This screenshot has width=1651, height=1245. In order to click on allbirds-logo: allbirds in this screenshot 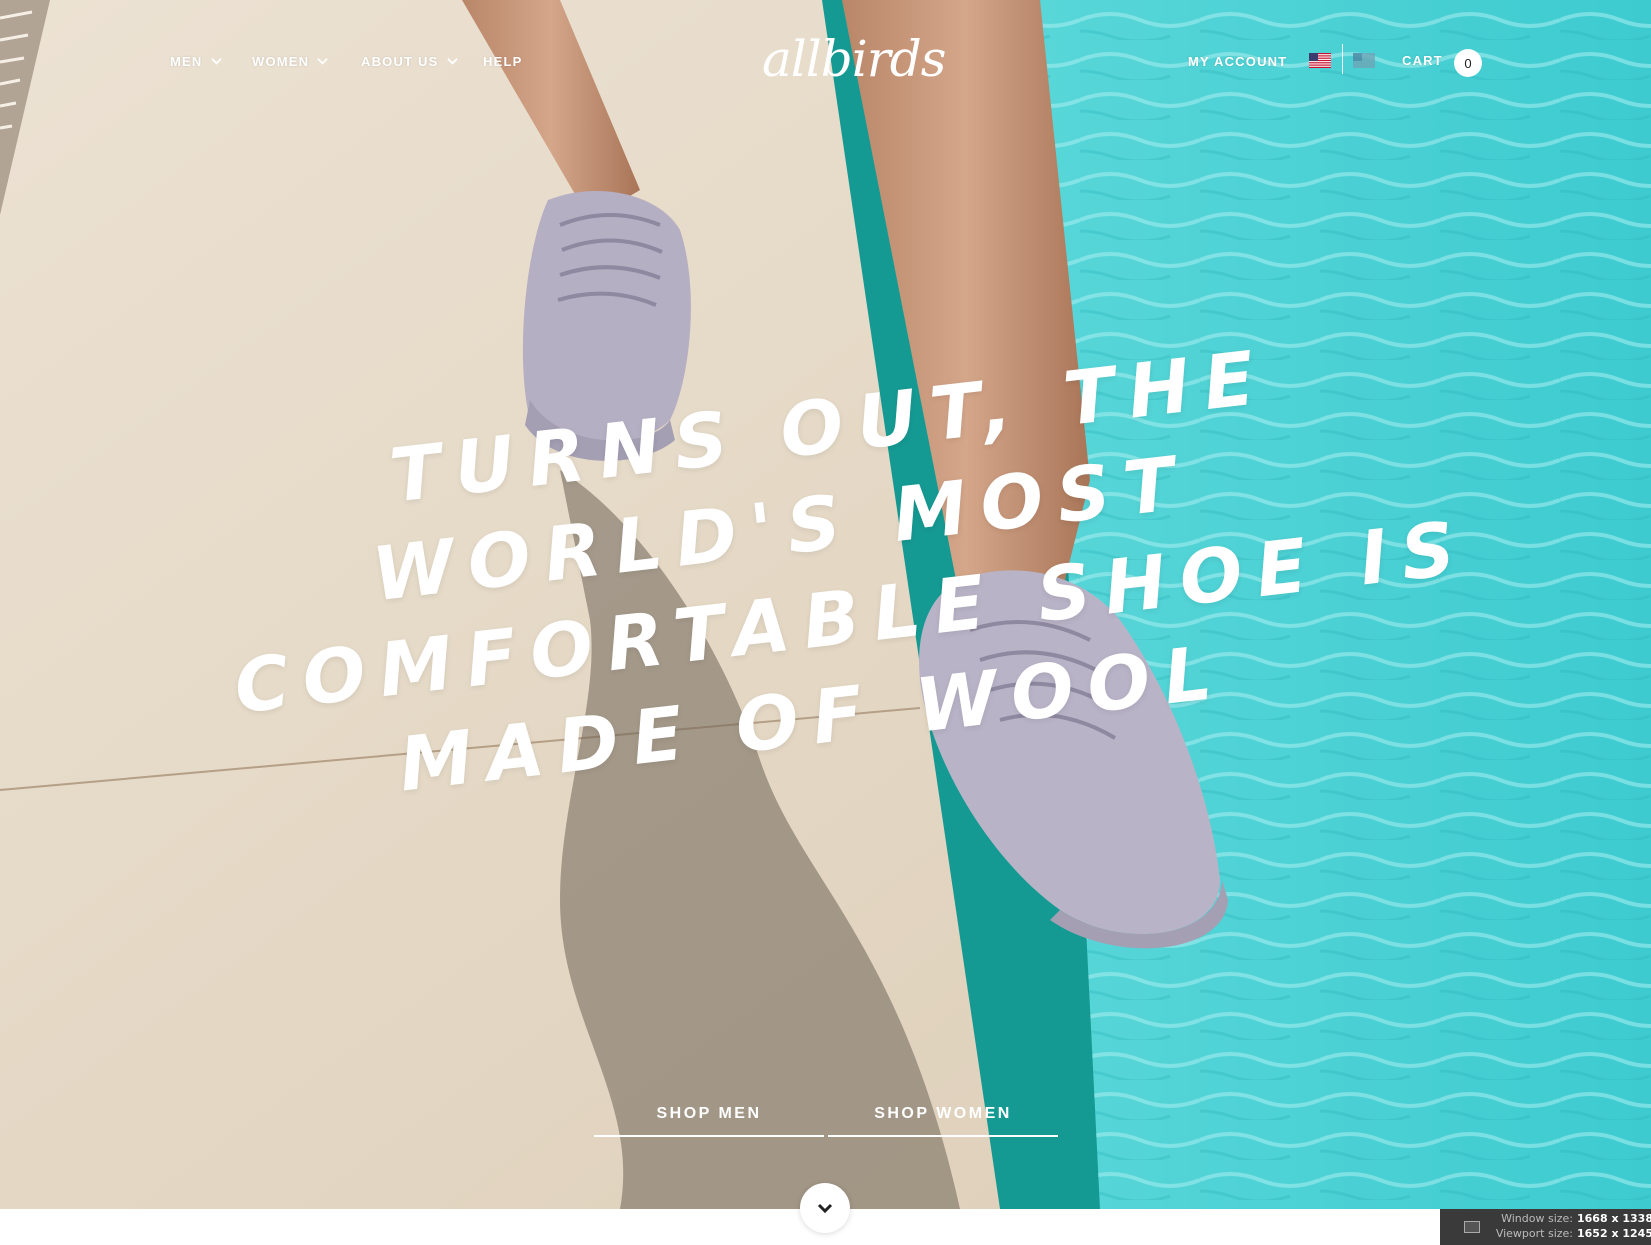, I will do `click(854, 63)`.